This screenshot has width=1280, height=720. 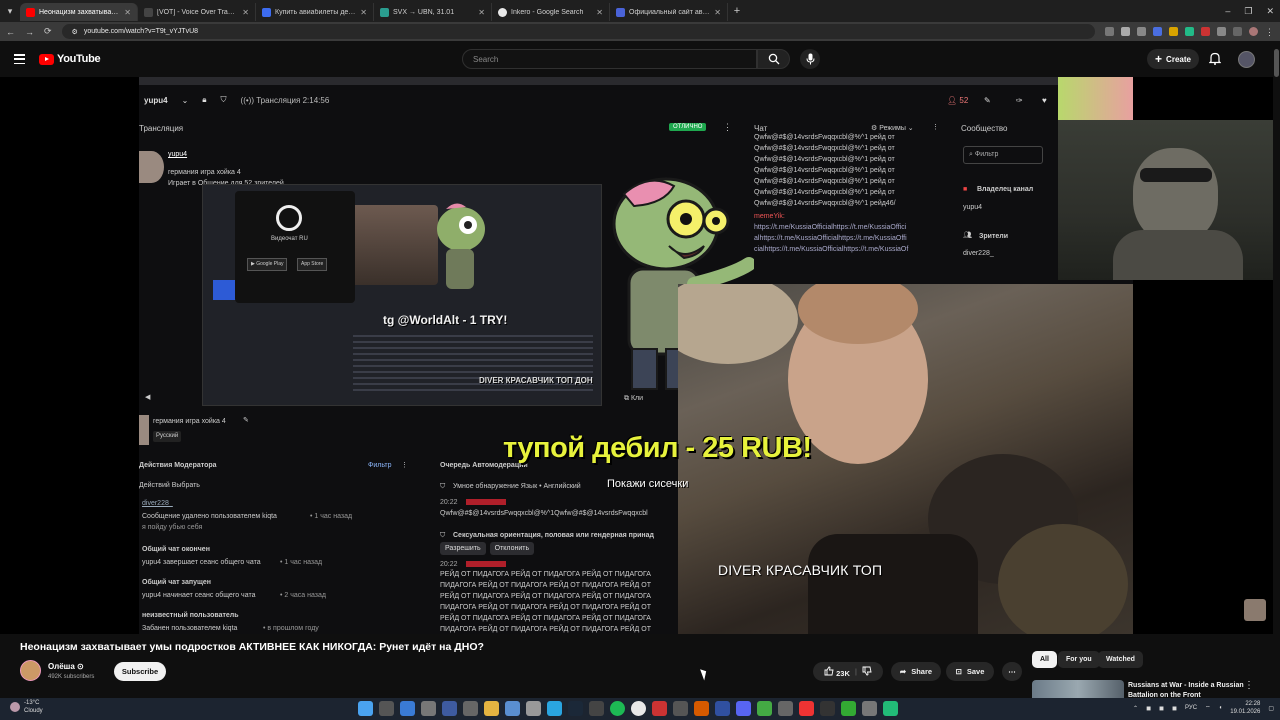 I want to click on browser-tab-0: Неонацизм захватывает у... ✕, so click(x=79, y=12).